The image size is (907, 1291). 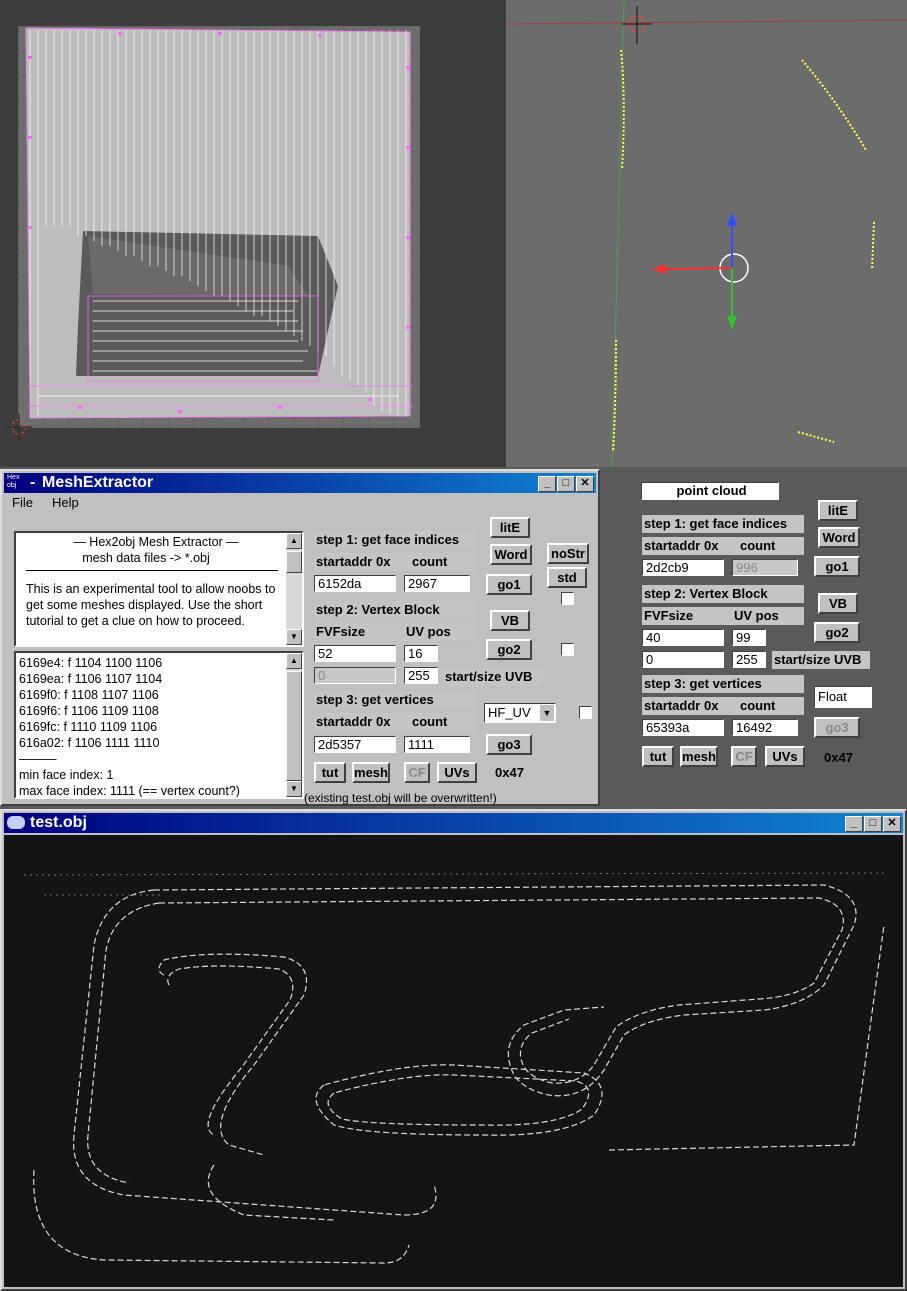 What do you see at coordinates (152, 570) in the screenshot?
I see `info-divider` at bounding box center [152, 570].